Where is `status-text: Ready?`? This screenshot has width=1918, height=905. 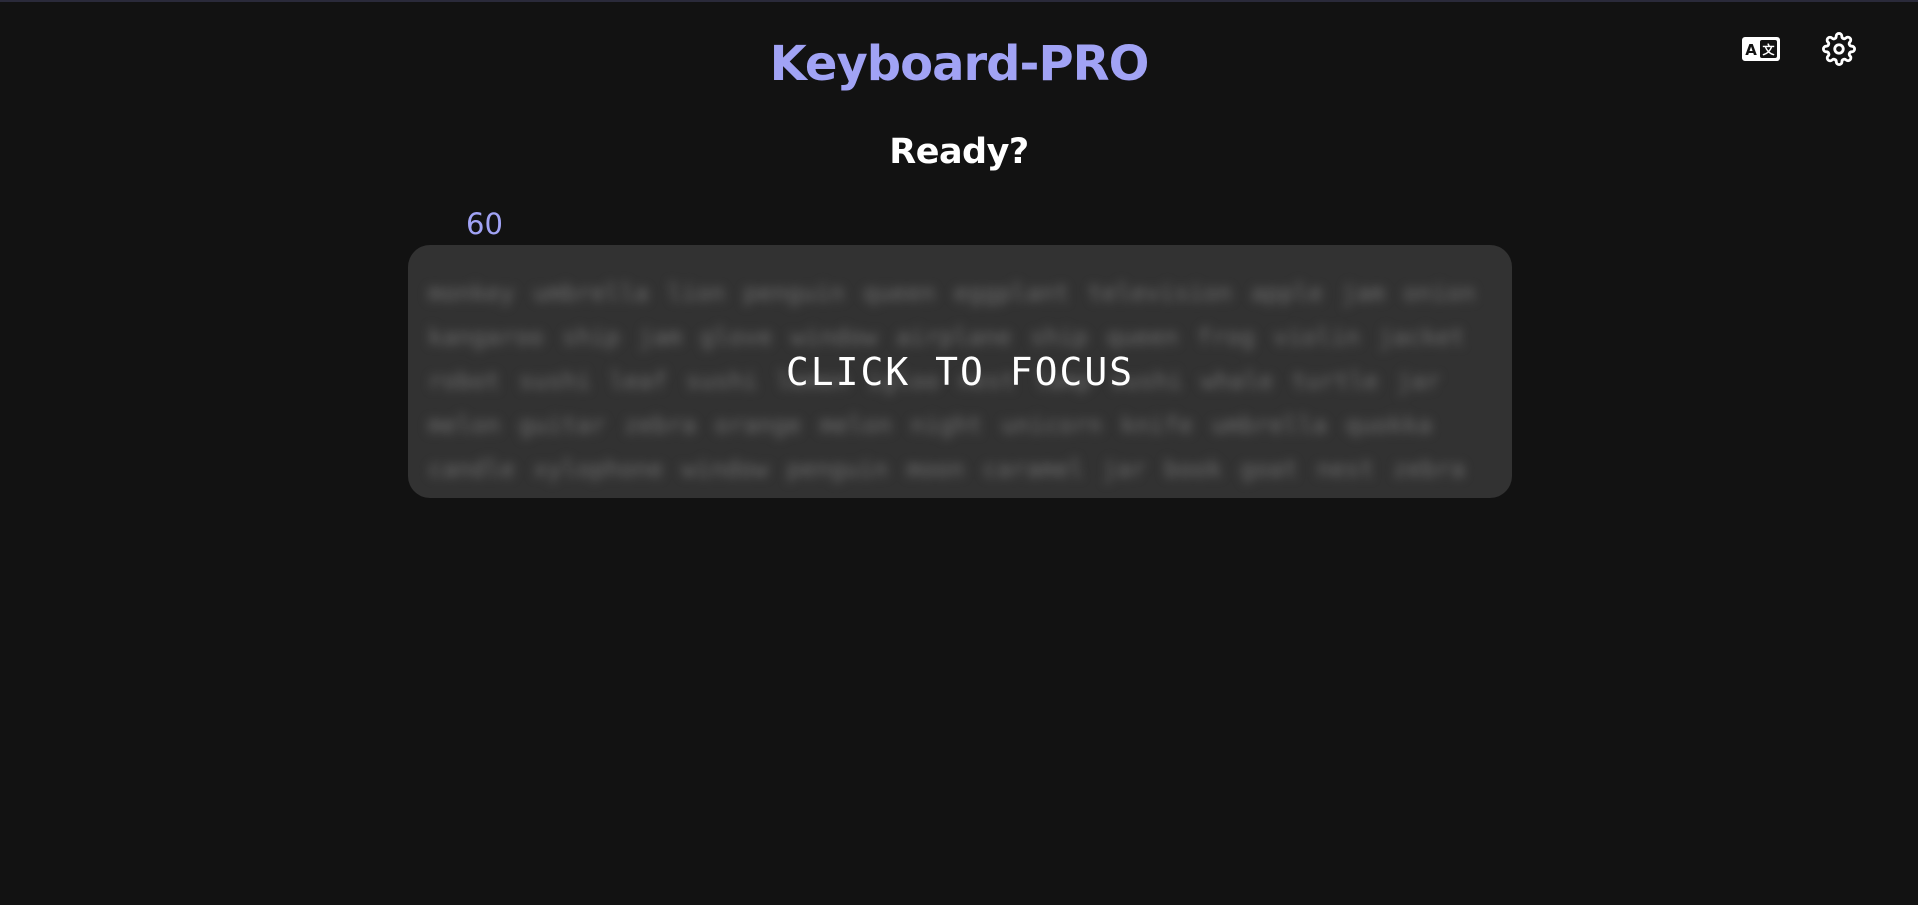 status-text: Ready? is located at coordinates (959, 152).